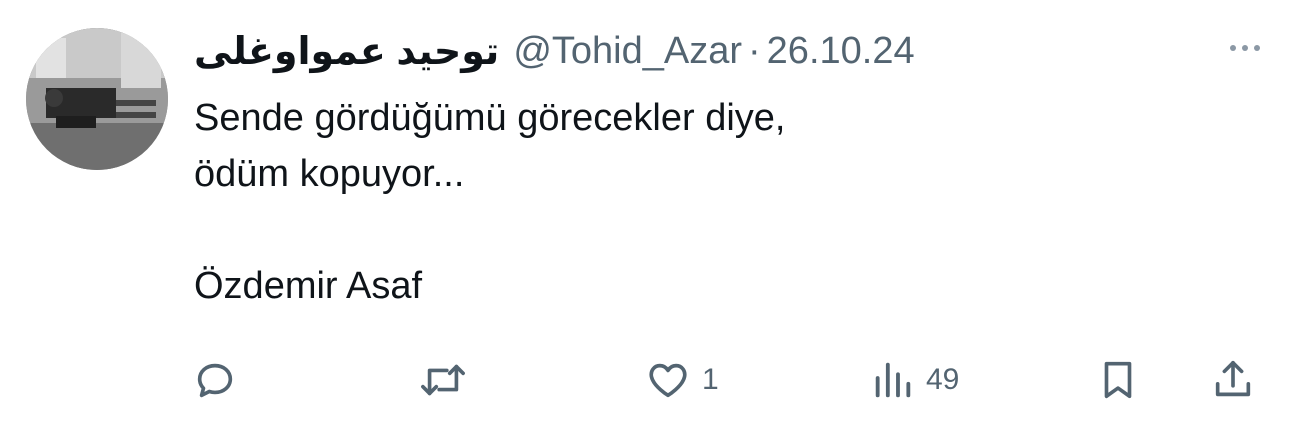  What do you see at coordinates (308, 286) in the screenshot?
I see `tweet-line: Özdemir Asaf` at bounding box center [308, 286].